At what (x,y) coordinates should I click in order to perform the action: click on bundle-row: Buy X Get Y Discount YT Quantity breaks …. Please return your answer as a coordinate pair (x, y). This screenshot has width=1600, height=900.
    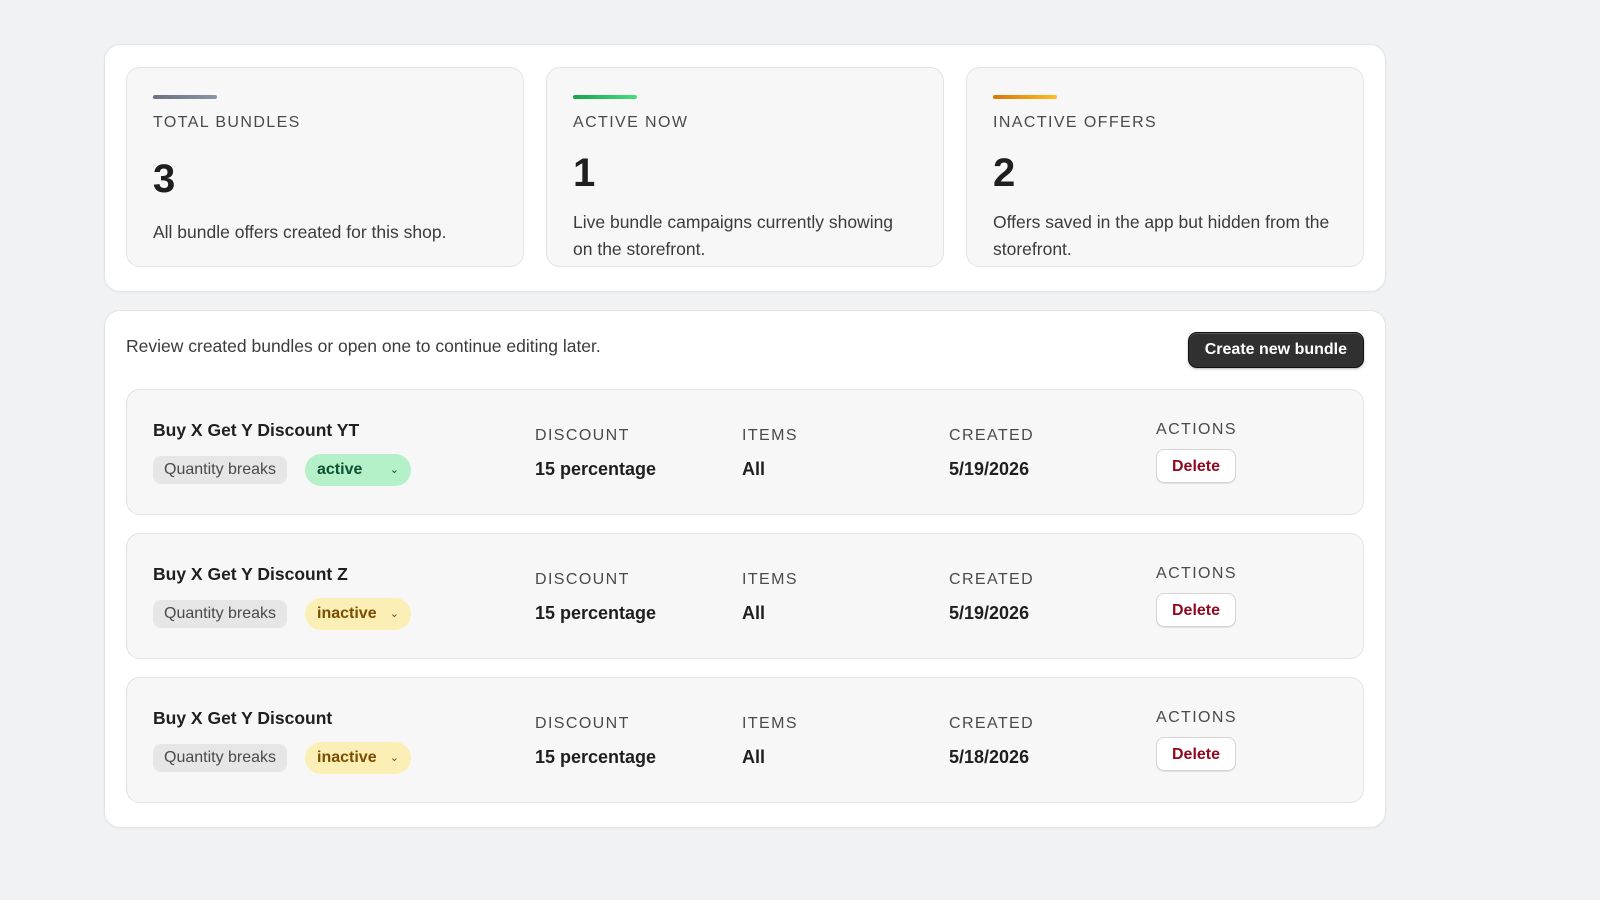
    Looking at the image, I should click on (745, 452).